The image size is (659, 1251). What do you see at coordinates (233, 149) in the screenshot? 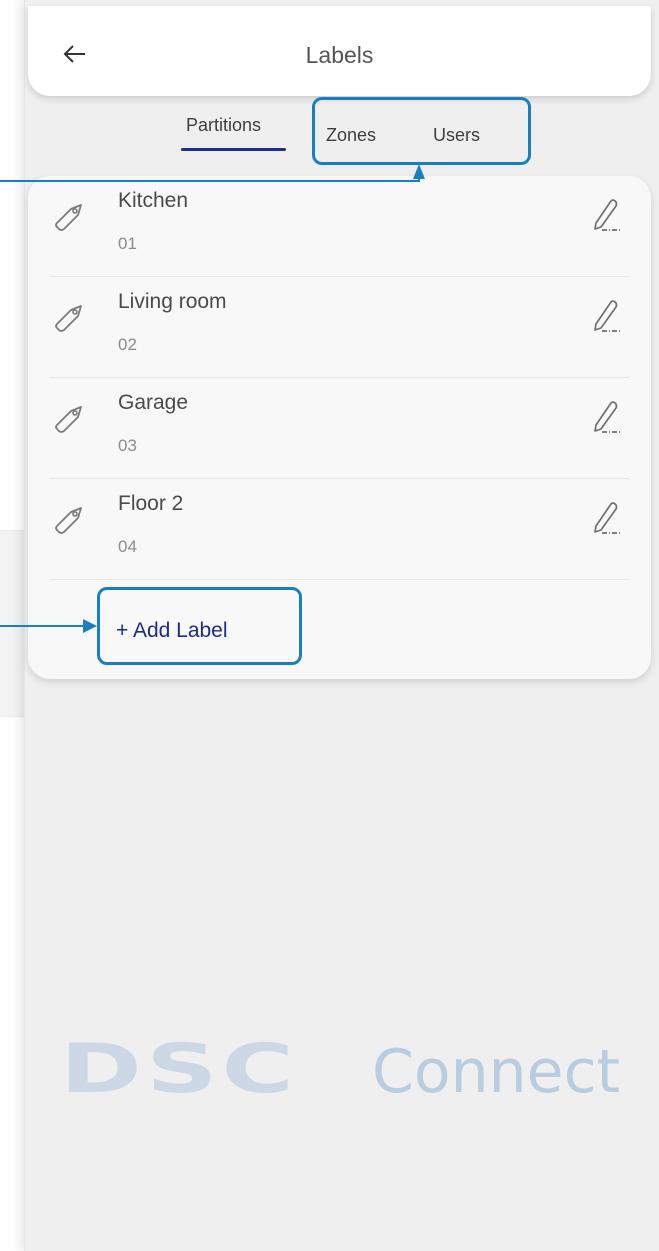
I see `active-tab-indicator` at bounding box center [233, 149].